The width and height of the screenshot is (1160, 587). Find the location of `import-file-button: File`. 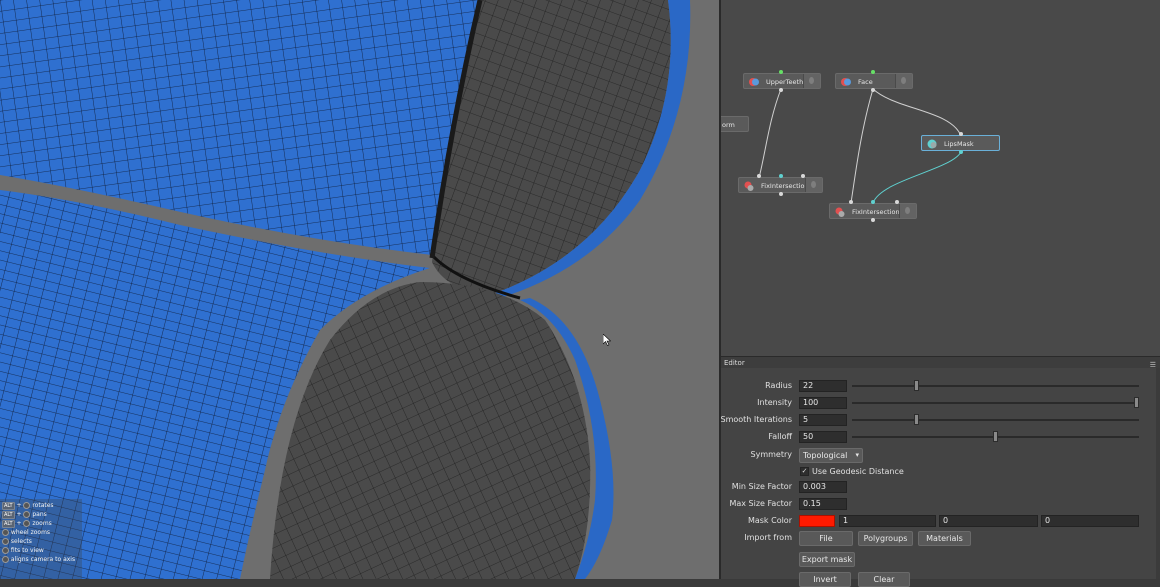

import-file-button: File is located at coordinates (826, 538).